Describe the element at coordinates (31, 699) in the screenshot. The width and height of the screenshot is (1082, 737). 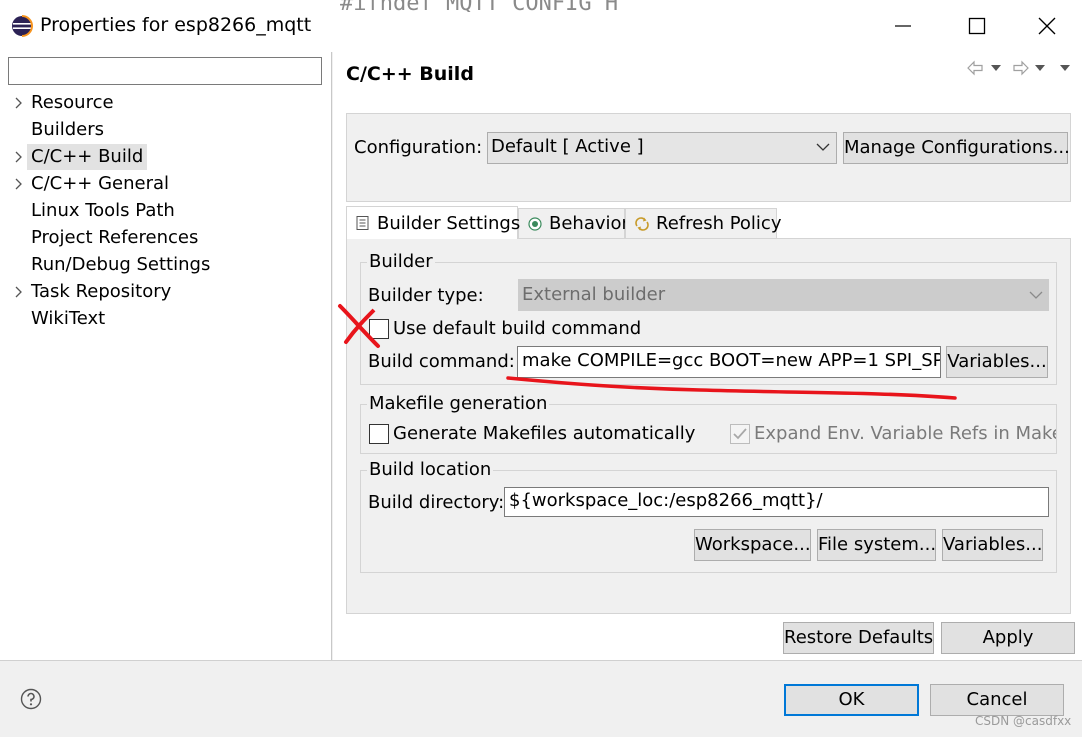
I see `help-icon` at that location.